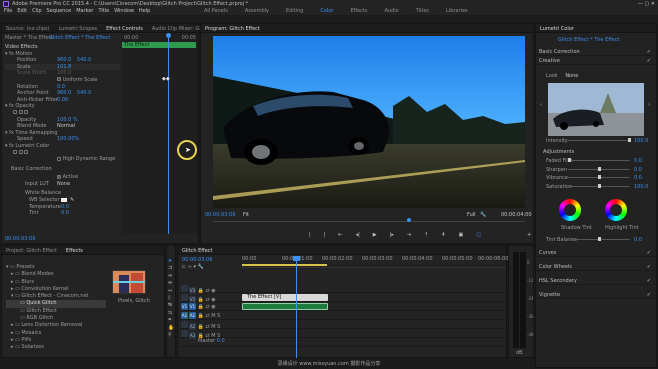  Describe the element at coordinates (409, 235) in the screenshot. I see `go-to-out-icon: ⇥` at that location.